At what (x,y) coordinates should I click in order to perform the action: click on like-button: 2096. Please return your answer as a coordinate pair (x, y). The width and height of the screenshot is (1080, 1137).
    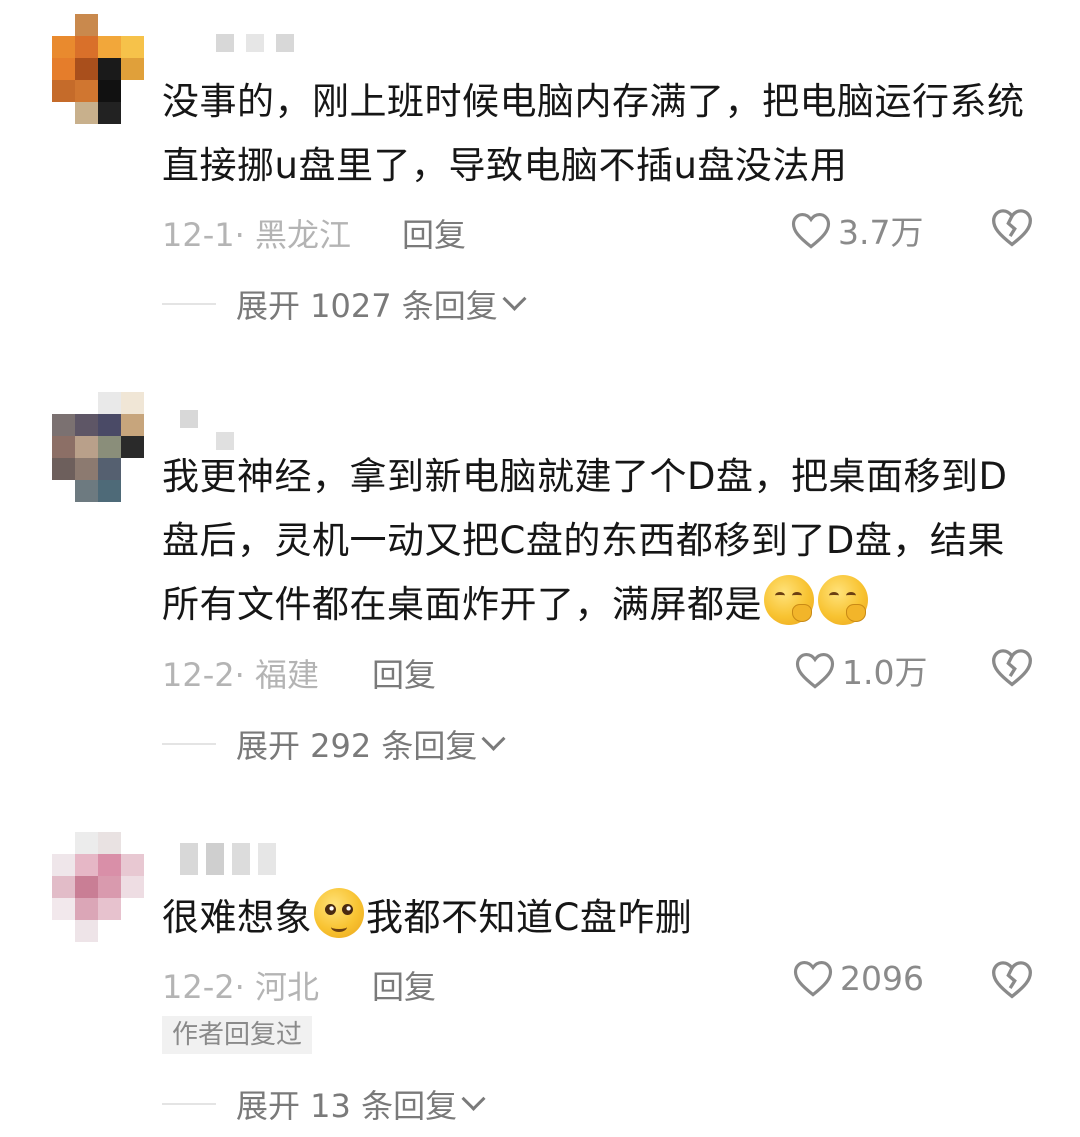
    Looking at the image, I should click on (858, 978).